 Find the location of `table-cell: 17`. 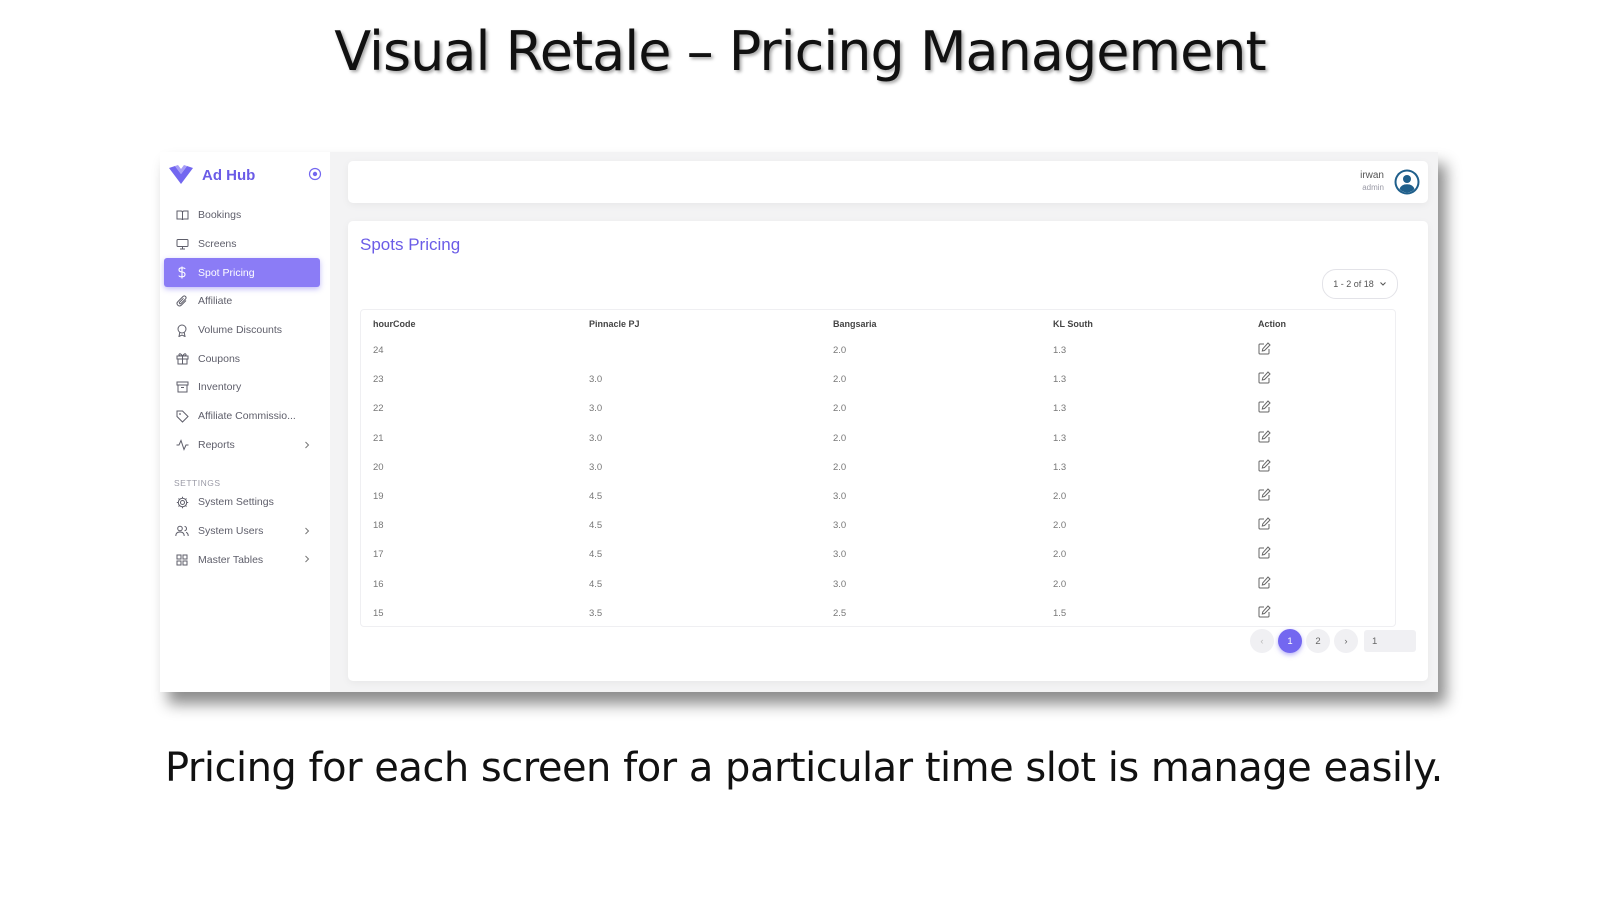

table-cell: 17 is located at coordinates (378, 555).